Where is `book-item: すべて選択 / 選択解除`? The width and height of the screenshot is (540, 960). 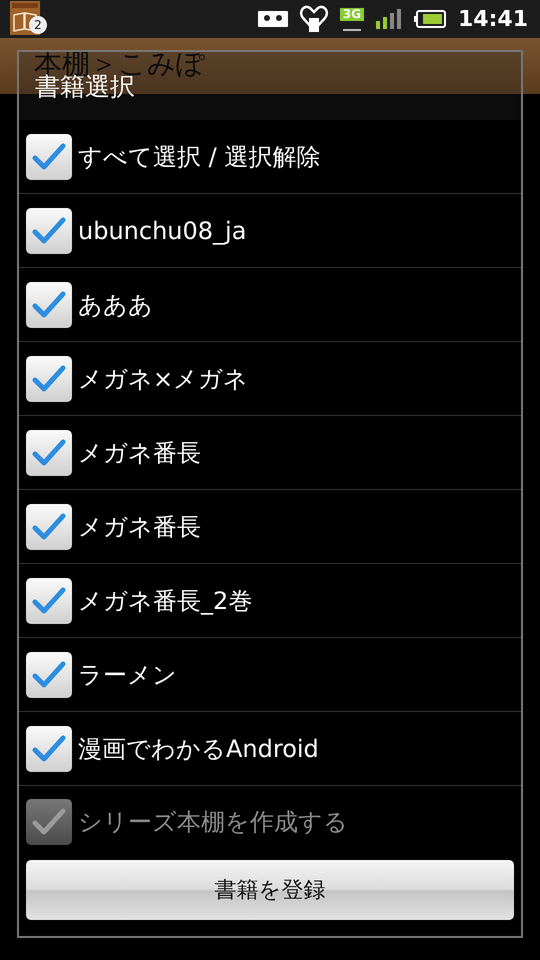 book-item: すべて選択 / 選択解除 is located at coordinates (270, 157).